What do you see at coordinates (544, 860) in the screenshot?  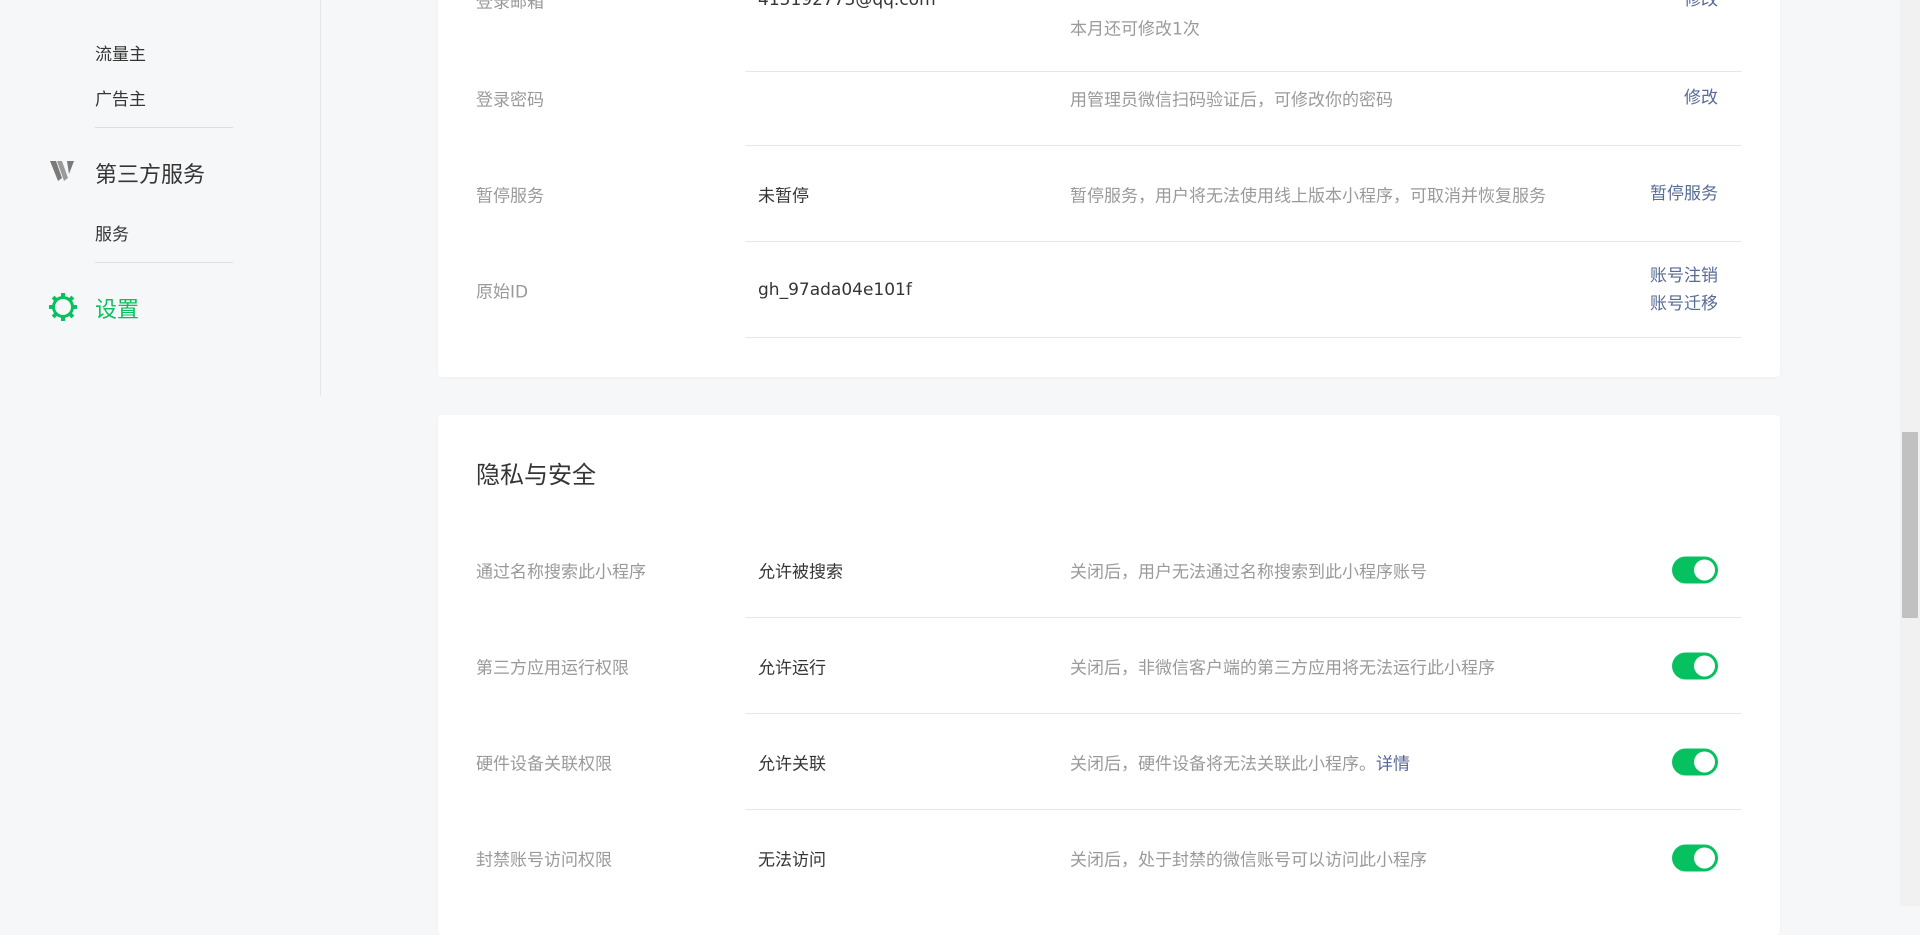 I see `row-label: 封禁账号访问权限` at bounding box center [544, 860].